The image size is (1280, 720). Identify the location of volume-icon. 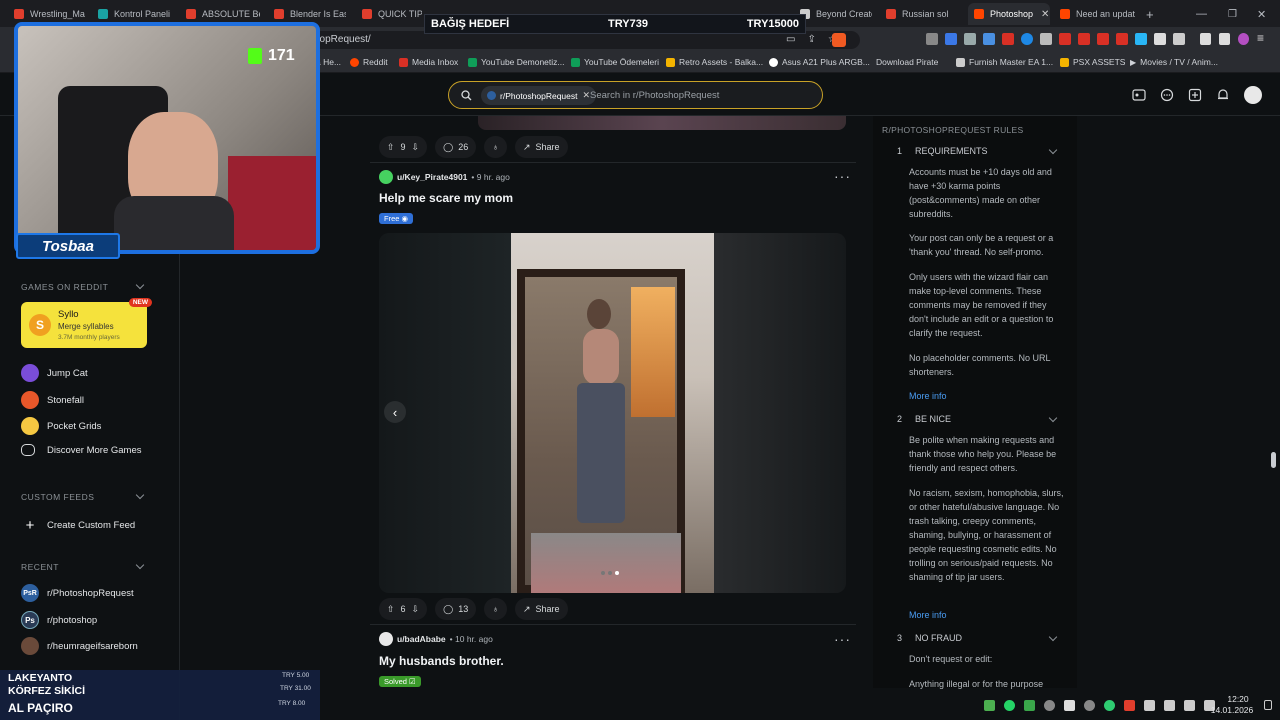
(1189, 705).